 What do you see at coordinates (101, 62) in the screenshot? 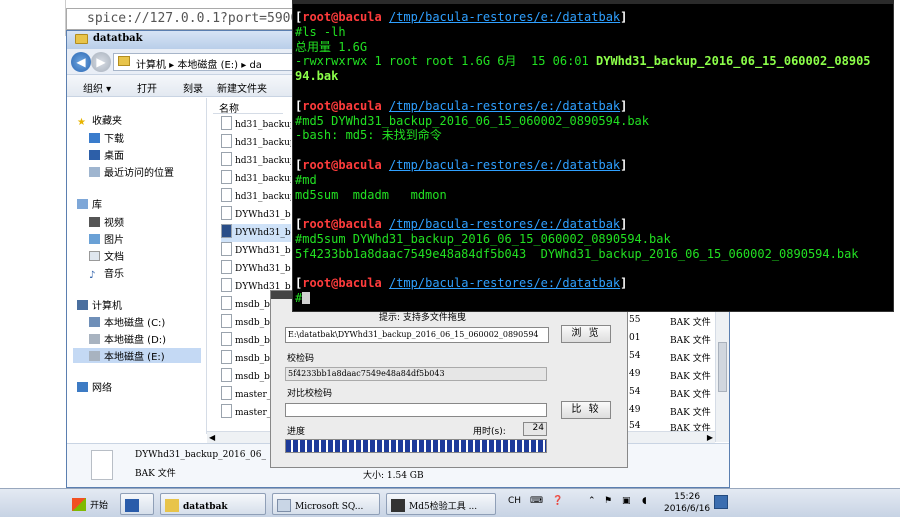
I see `forward-button: ▶` at bounding box center [101, 62].